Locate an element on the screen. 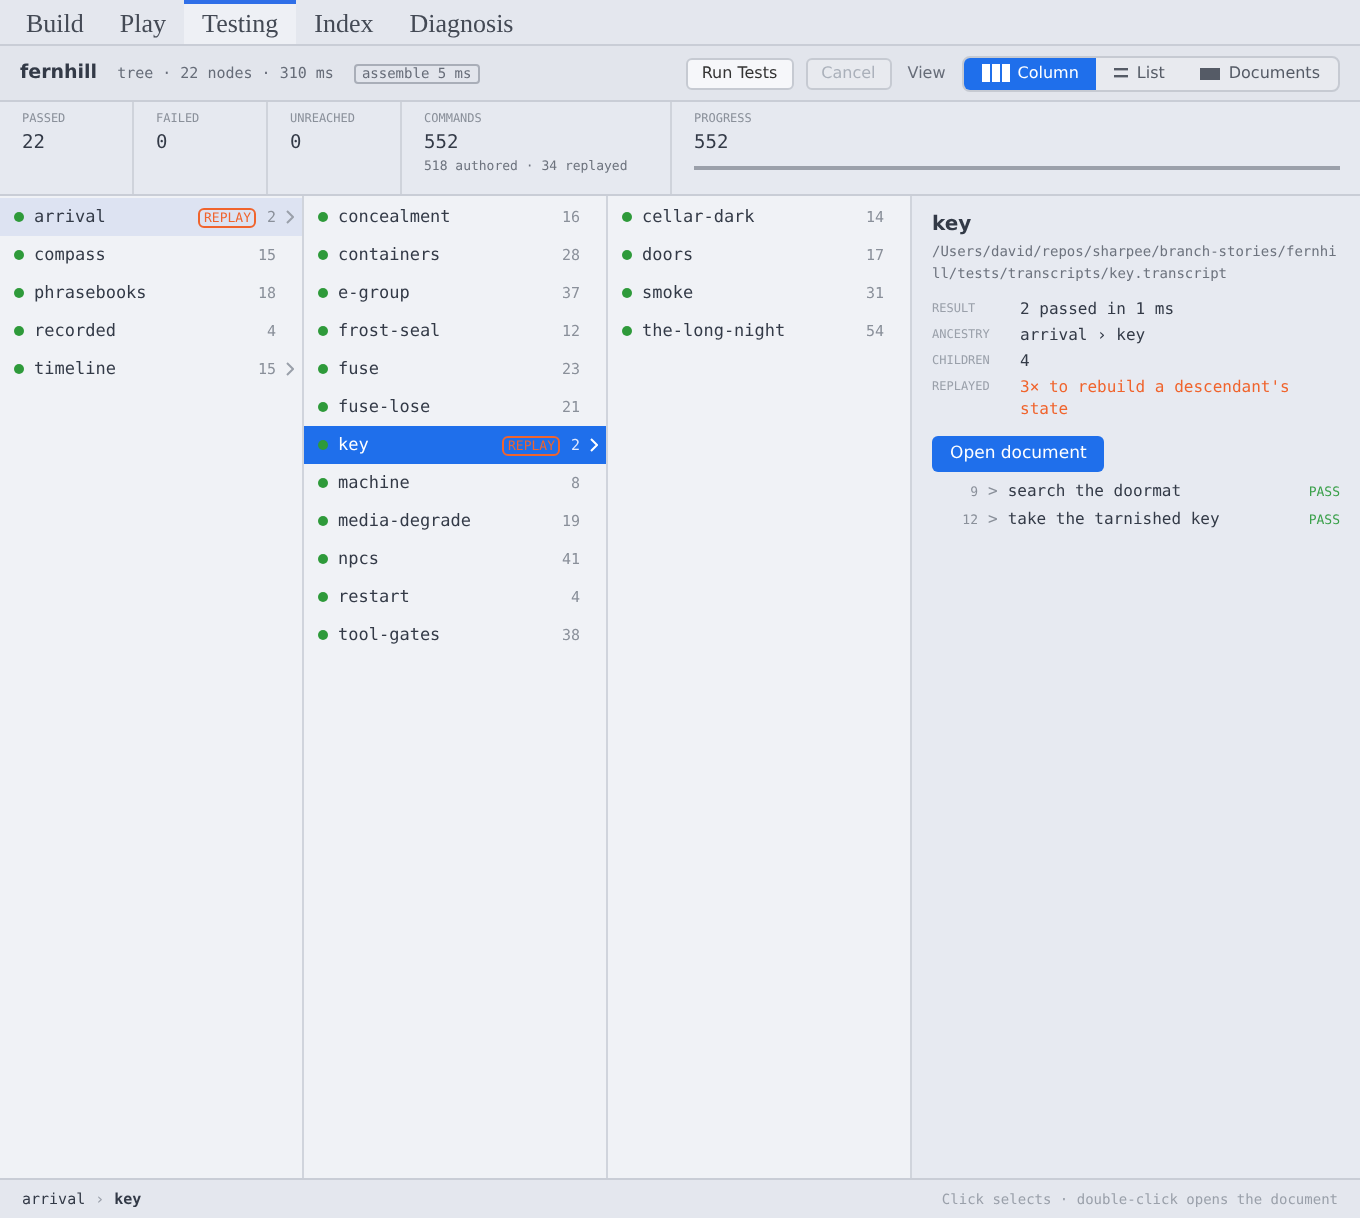  view-option: List is located at coordinates (1139, 73).